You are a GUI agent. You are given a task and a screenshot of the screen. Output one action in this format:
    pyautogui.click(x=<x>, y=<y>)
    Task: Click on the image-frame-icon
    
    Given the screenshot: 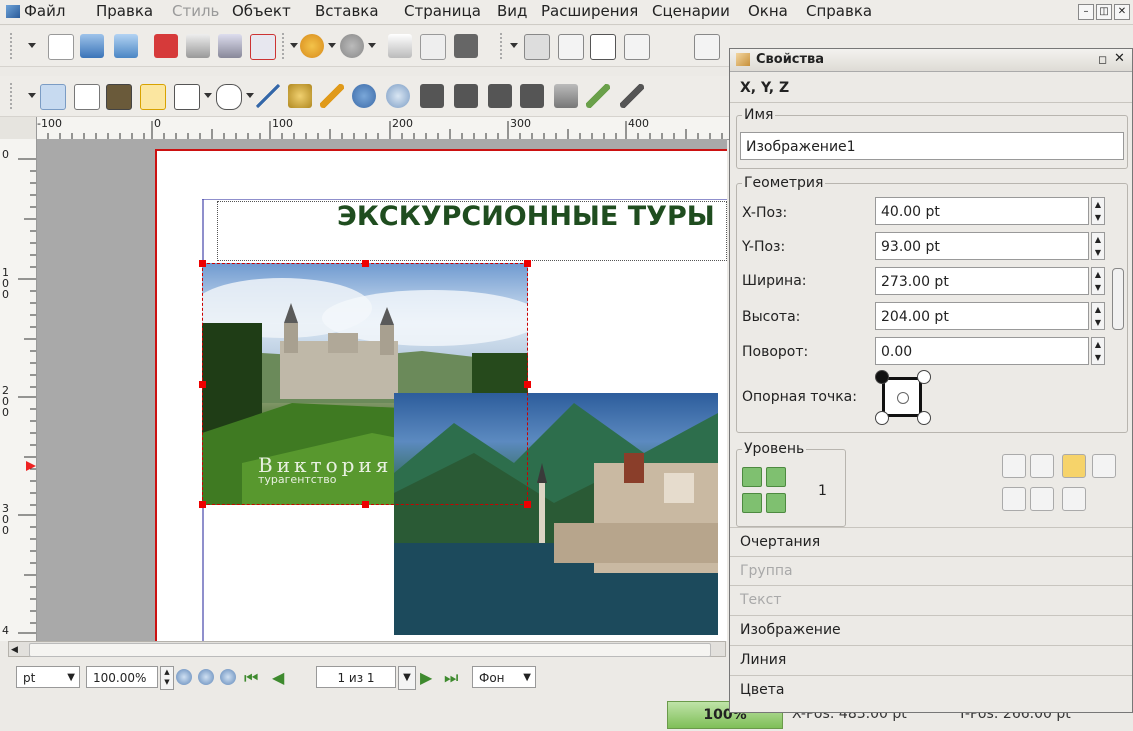 What is the action you would take?
    pyautogui.click(x=119, y=97)
    